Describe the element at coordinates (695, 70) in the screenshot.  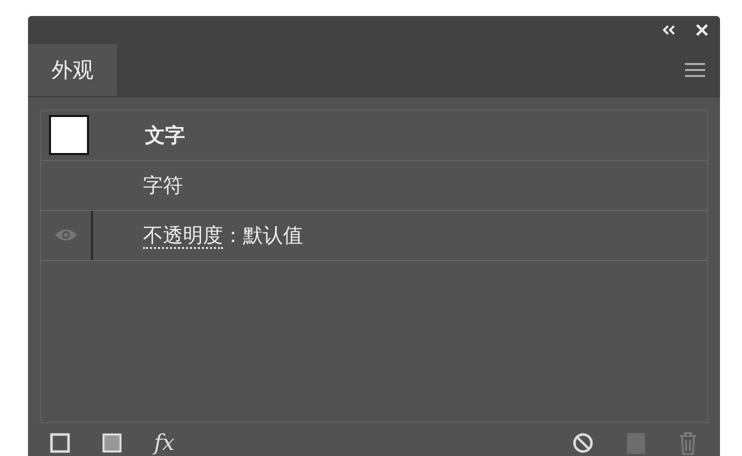
I see `menu-icon` at that location.